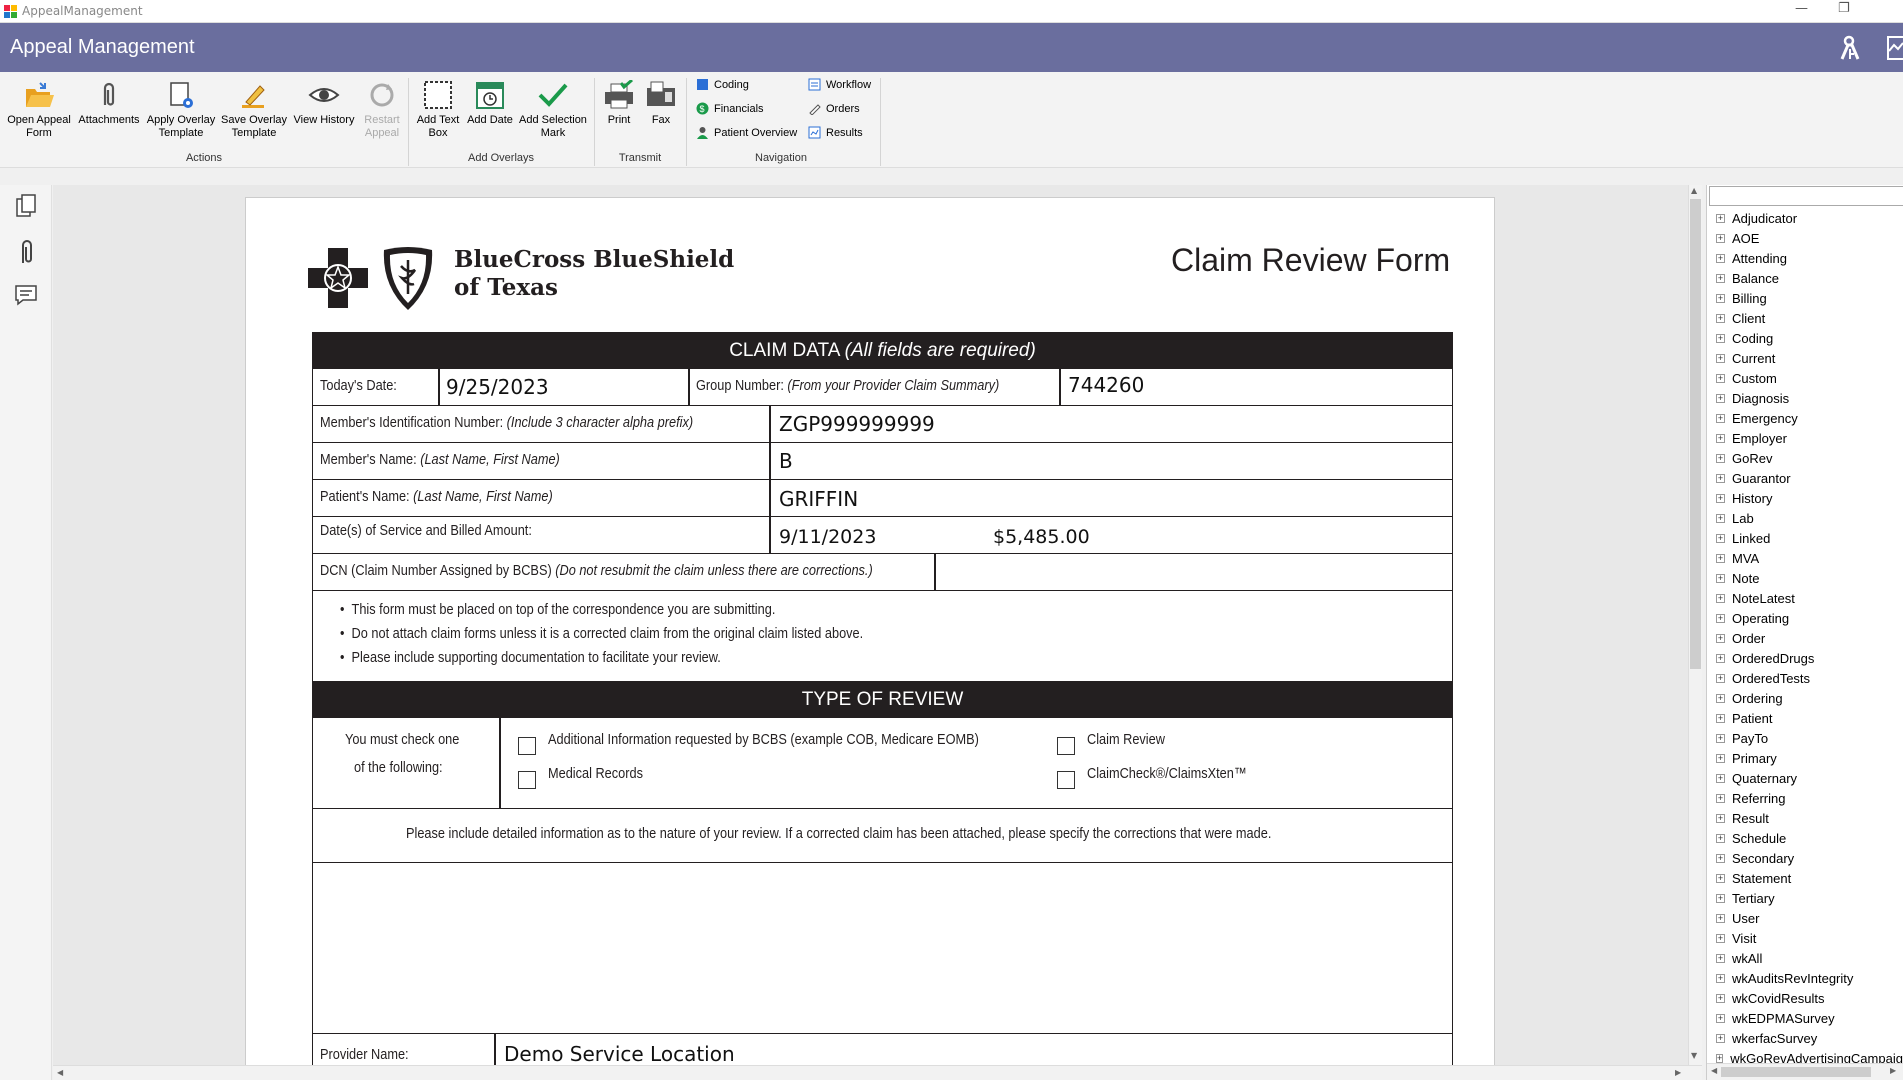 Image resolution: width=1903 pixels, height=1080 pixels. Describe the element at coordinates (1806, 196) in the screenshot. I see `tree-search-input` at that location.